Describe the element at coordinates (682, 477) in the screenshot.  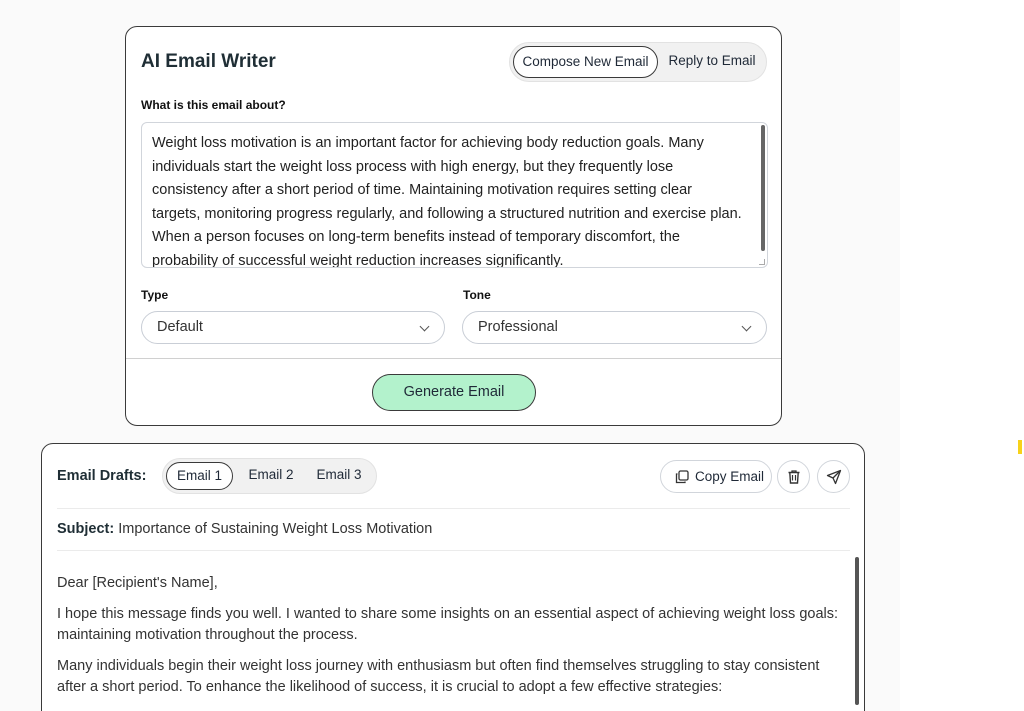
I see `copy-icon` at that location.